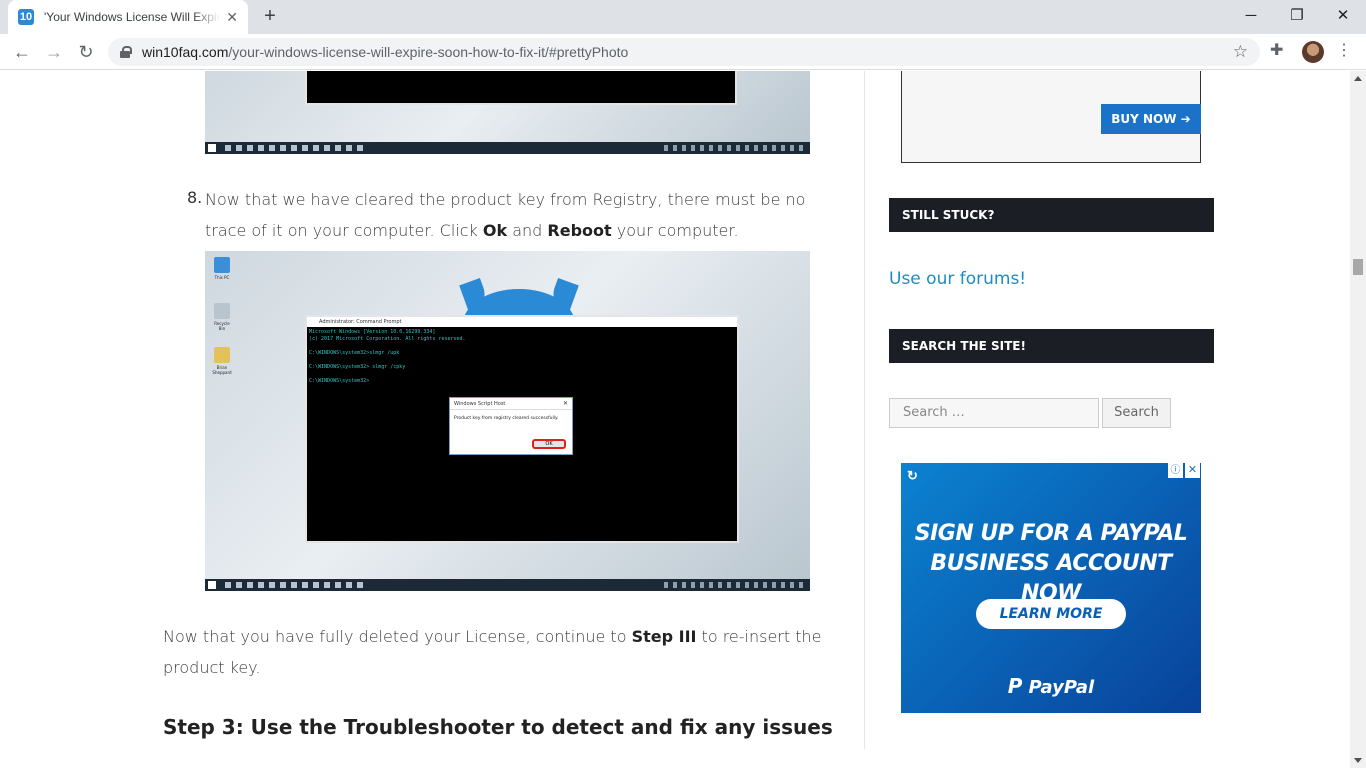 The height and width of the screenshot is (768, 1366). Describe the element at coordinates (521, 88) in the screenshot. I see `cmd-window-image` at that location.